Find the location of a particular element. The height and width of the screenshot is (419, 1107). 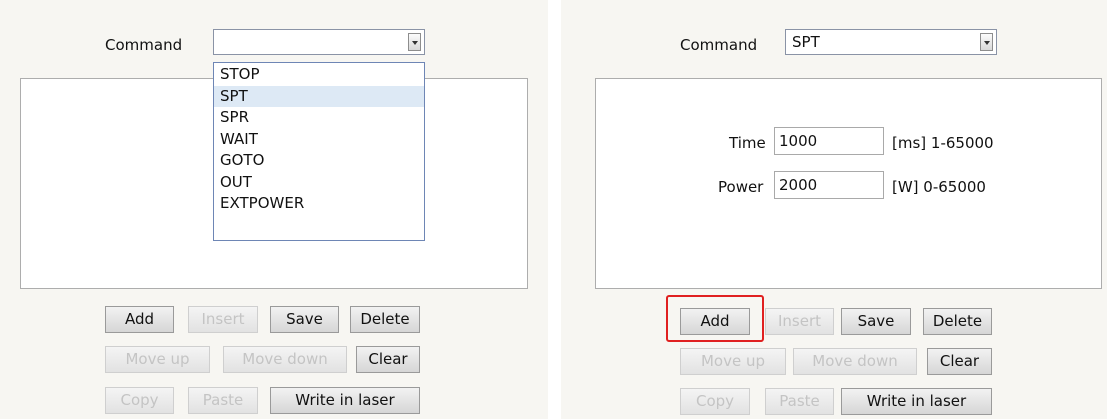

command-dropdown-list: STOP SPT SPR WAIT GOTO OUT EXTPOWER is located at coordinates (319, 151).